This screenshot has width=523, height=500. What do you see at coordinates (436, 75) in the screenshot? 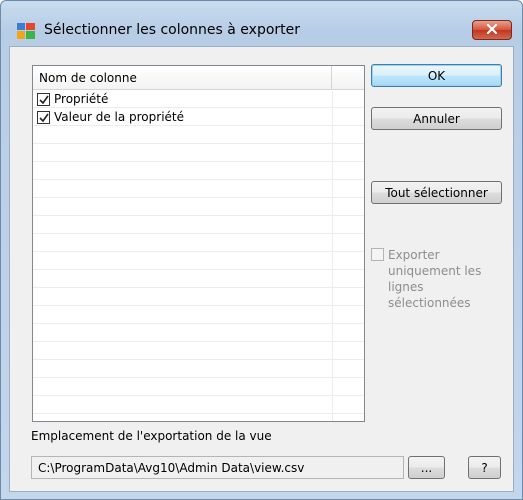
I see `ok-button: OK` at bounding box center [436, 75].